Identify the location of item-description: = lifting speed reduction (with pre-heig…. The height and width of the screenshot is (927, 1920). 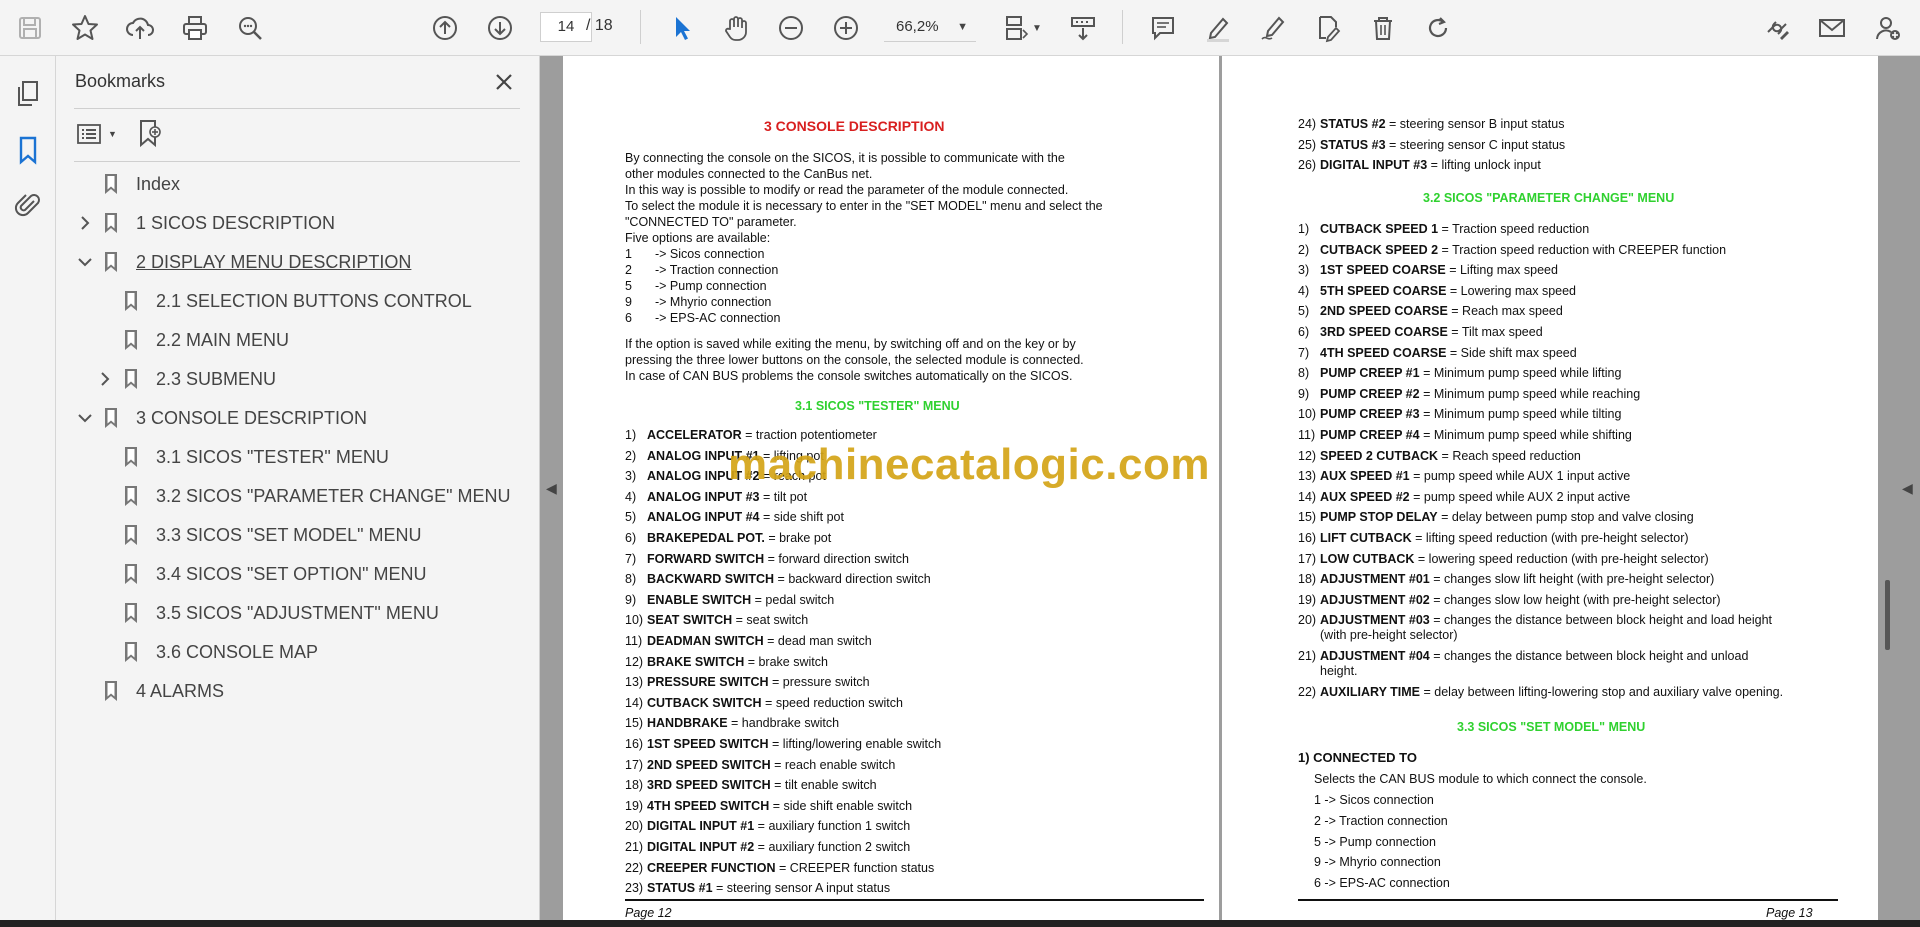
(1550, 538).